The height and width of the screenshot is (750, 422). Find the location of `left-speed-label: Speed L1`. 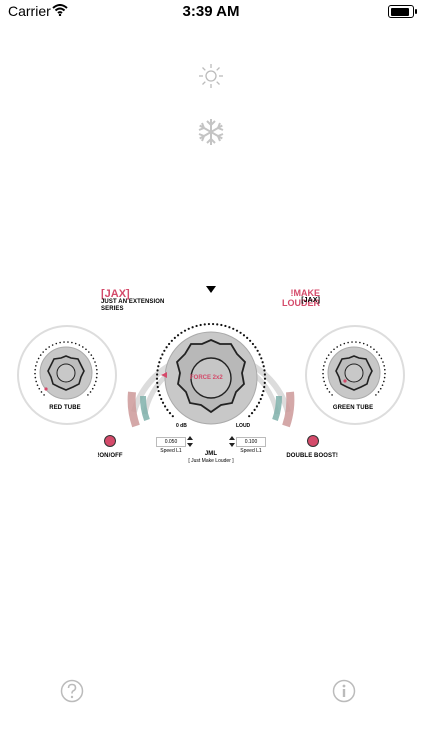

left-speed-label: Speed L1 is located at coordinates (171, 451).